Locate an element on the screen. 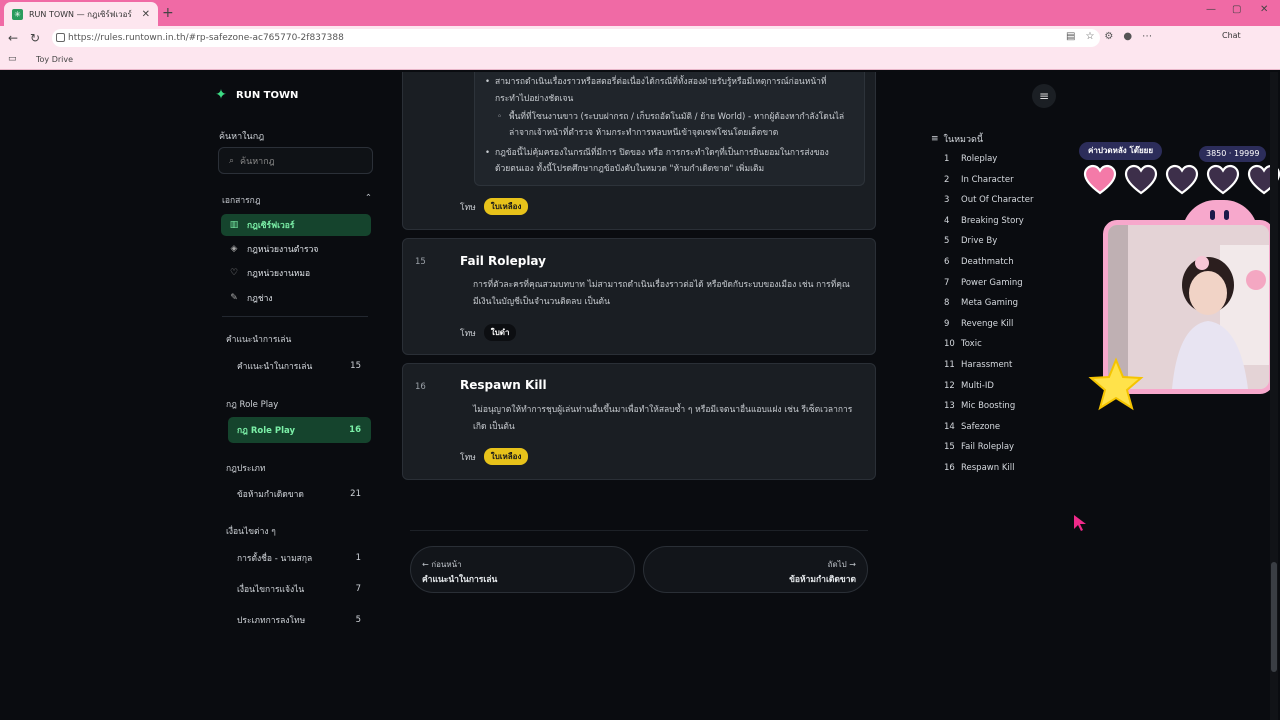 The width and height of the screenshot is (1280, 720). menu-button: ≡ is located at coordinates (1044, 96).